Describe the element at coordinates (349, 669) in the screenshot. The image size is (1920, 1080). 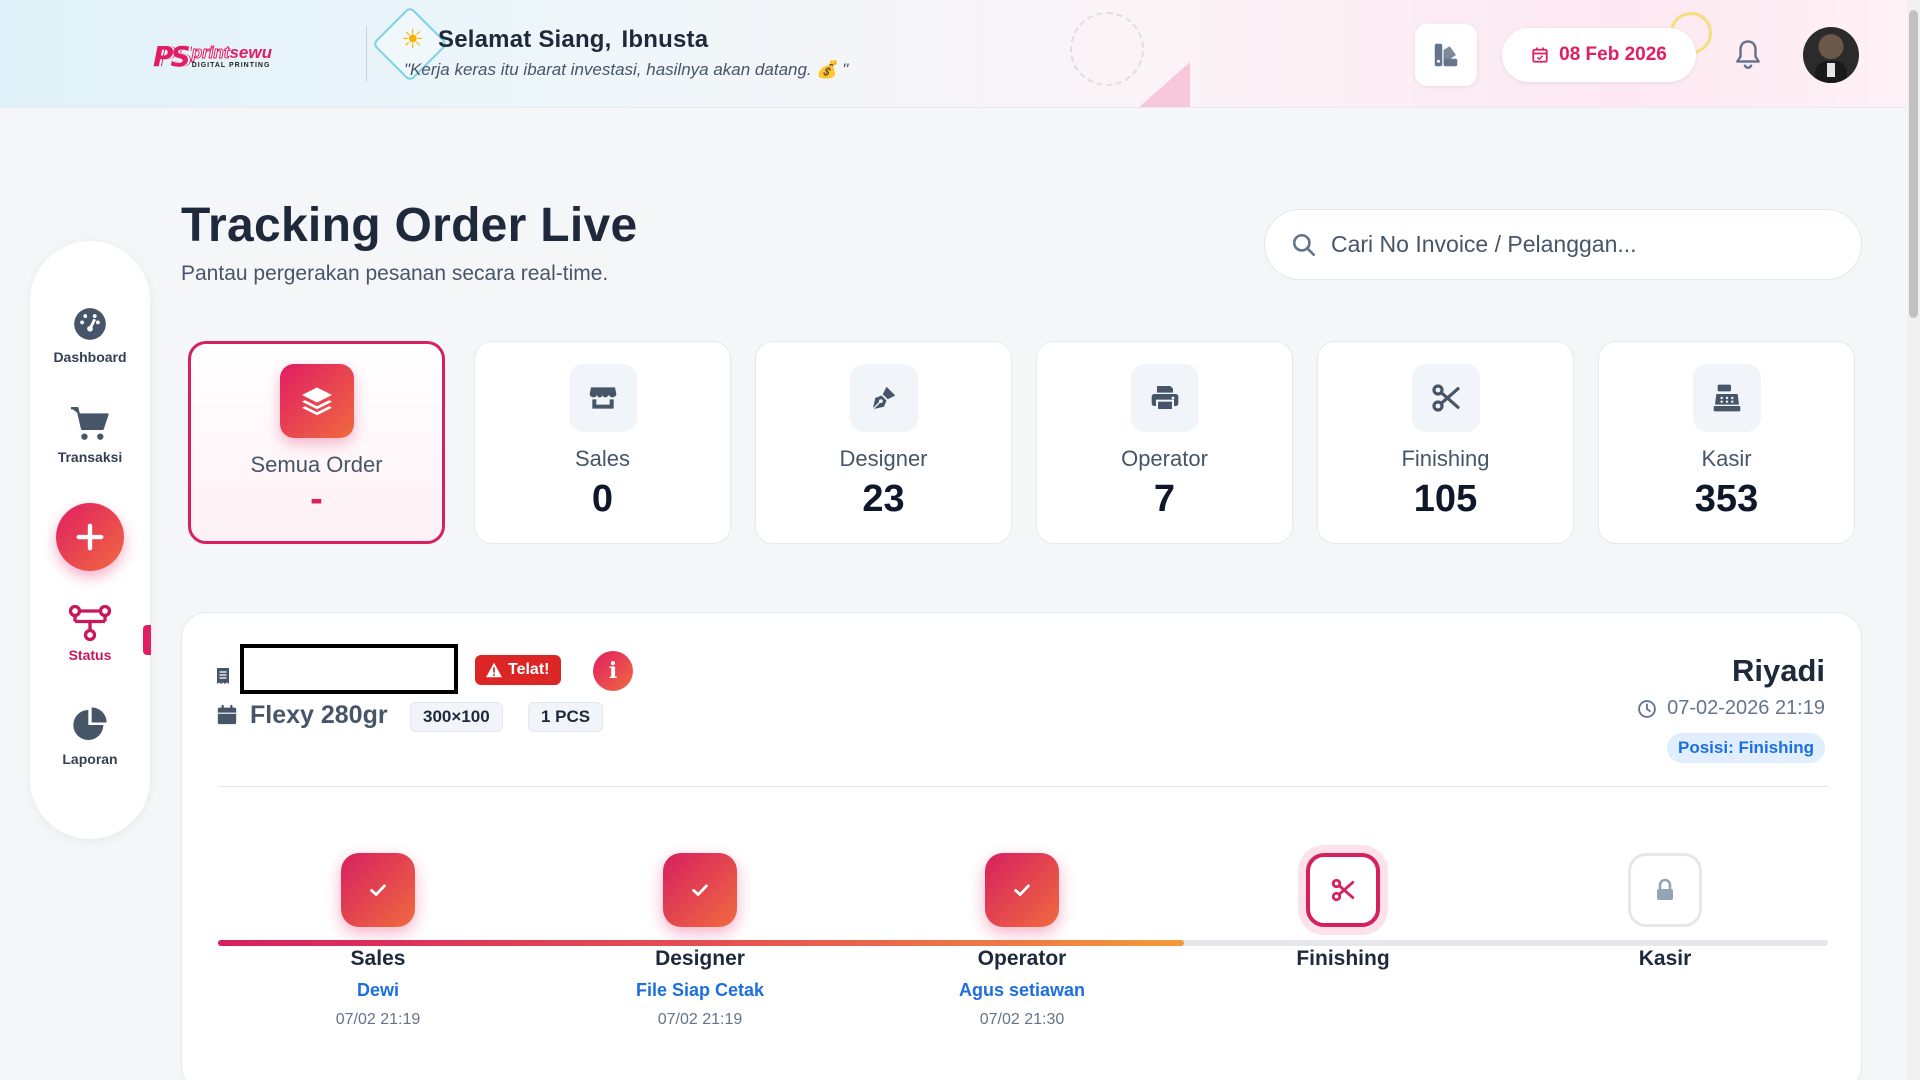
I see `invoice-number-redacted` at that location.